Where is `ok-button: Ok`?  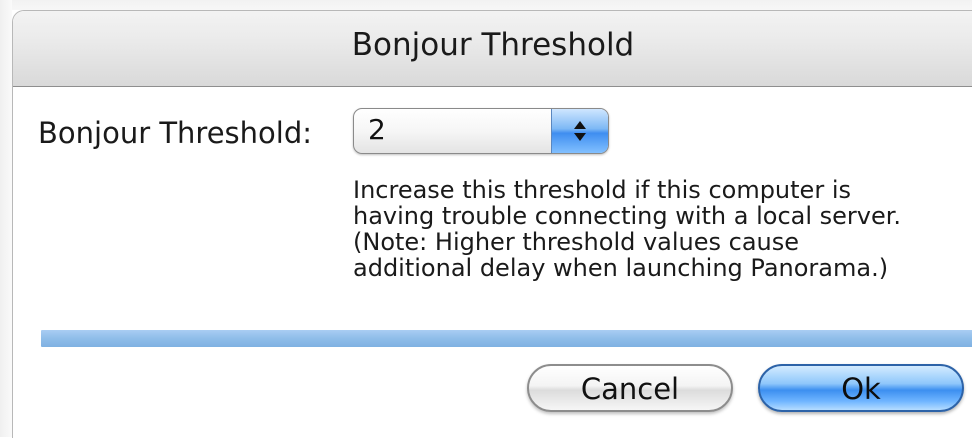 ok-button: Ok is located at coordinates (861, 388).